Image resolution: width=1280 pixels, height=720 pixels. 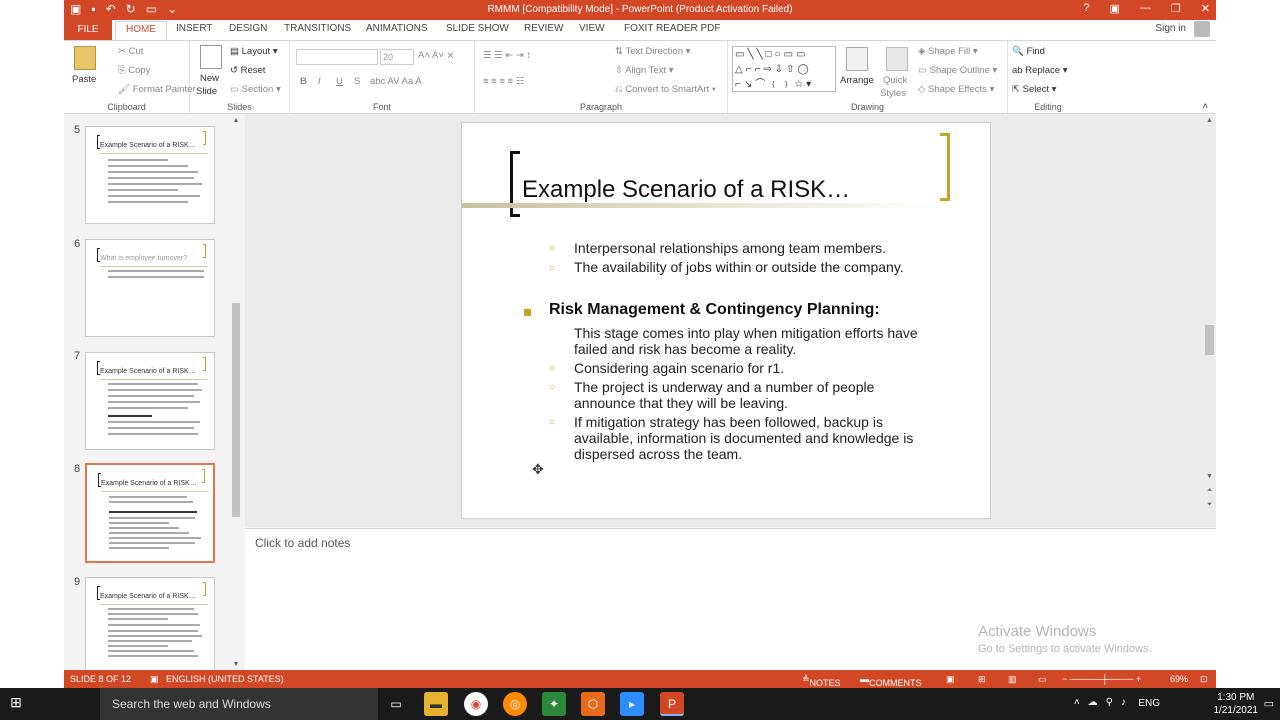 What do you see at coordinates (396, 28) in the screenshot?
I see `tab-animations: ANIMATIONS` at bounding box center [396, 28].